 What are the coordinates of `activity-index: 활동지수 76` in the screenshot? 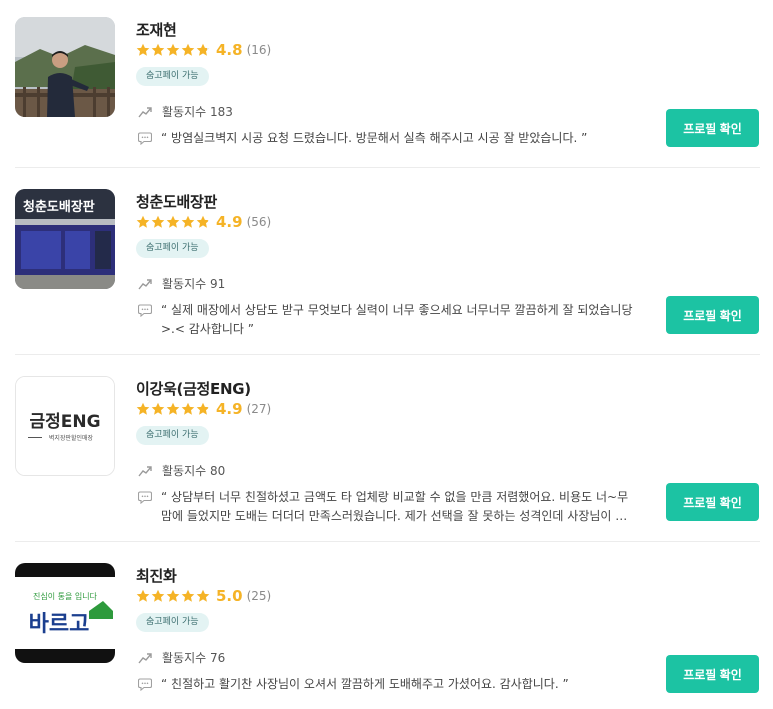 It's located at (181, 657).